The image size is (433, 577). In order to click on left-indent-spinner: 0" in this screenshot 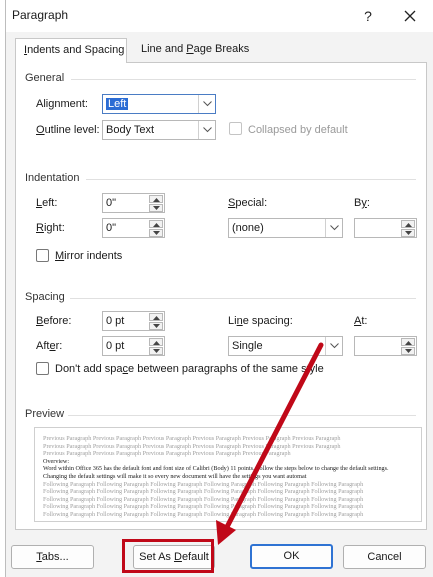, I will do `click(133, 203)`.